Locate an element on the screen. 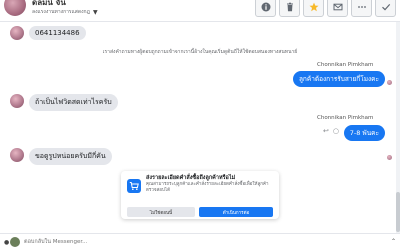 The image size is (400, 250). message-incoming: 0641134486 is located at coordinates (57, 33).